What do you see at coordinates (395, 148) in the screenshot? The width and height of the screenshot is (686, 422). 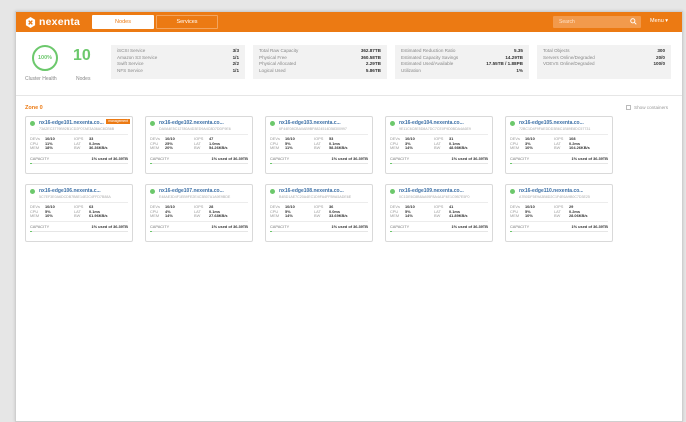 I see `stat-label: MEM` at bounding box center [395, 148].